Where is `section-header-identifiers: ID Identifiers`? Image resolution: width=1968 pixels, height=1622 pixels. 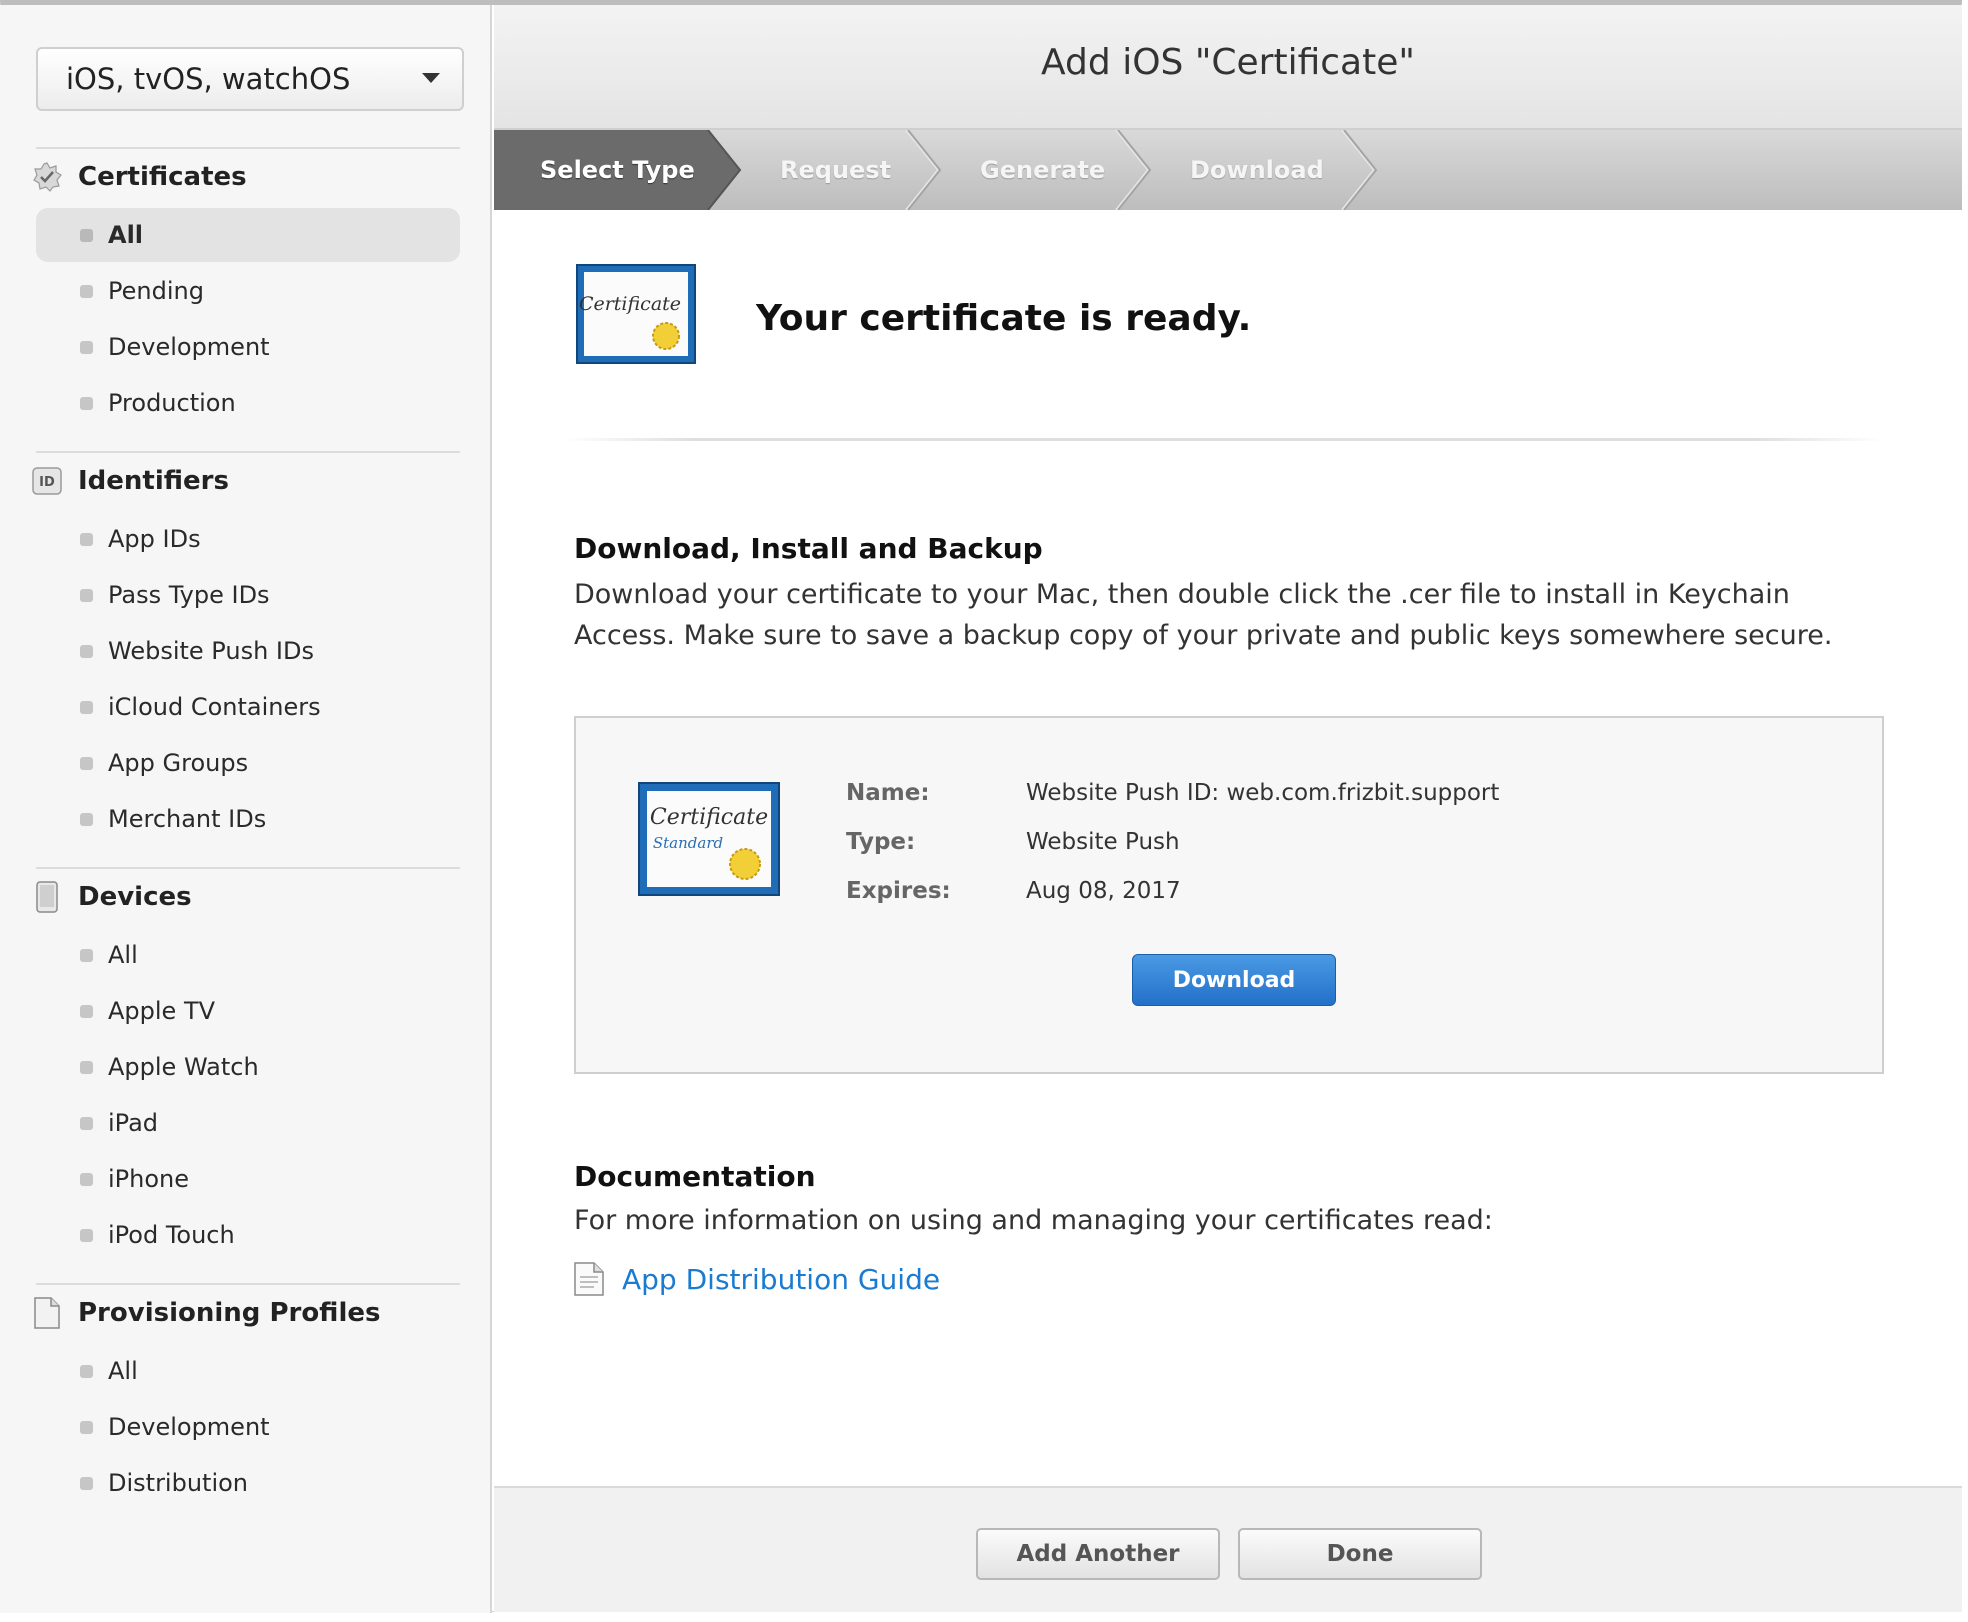 section-header-identifiers: ID Identifiers is located at coordinates (130, 481).